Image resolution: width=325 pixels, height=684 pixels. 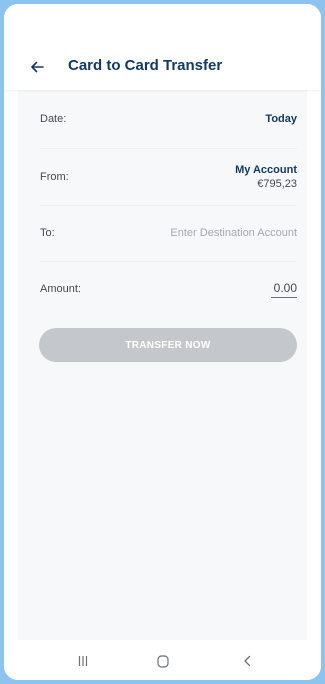 I want to click on back-icon, so click(x=247, y=661).